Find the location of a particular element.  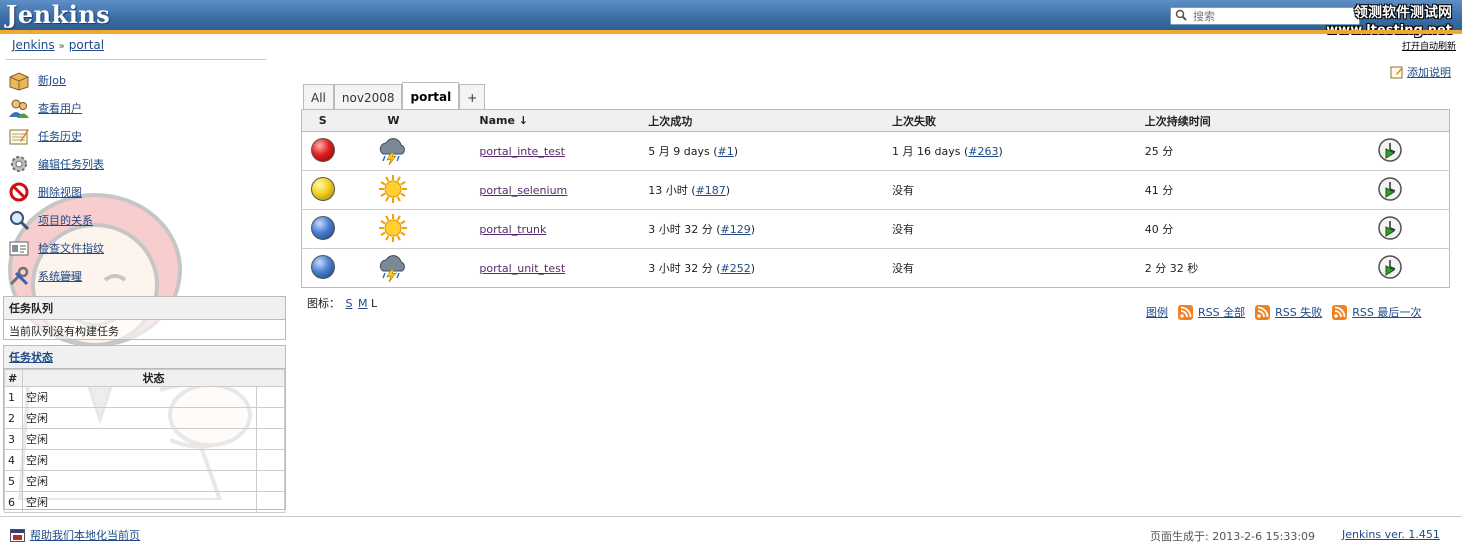

sidebar-item-check-fingerprint: 检查文件指纹 is located at coordinates (56, 248).